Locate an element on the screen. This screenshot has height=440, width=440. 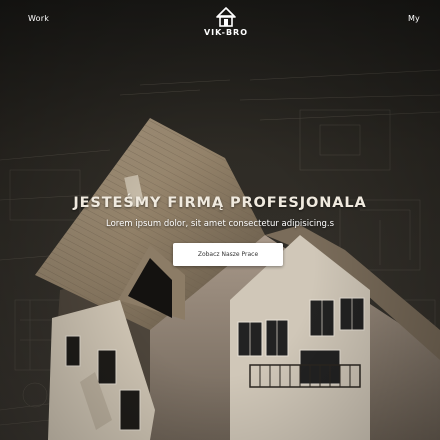
nav-link-my: My is located at coordinates (414, 18).